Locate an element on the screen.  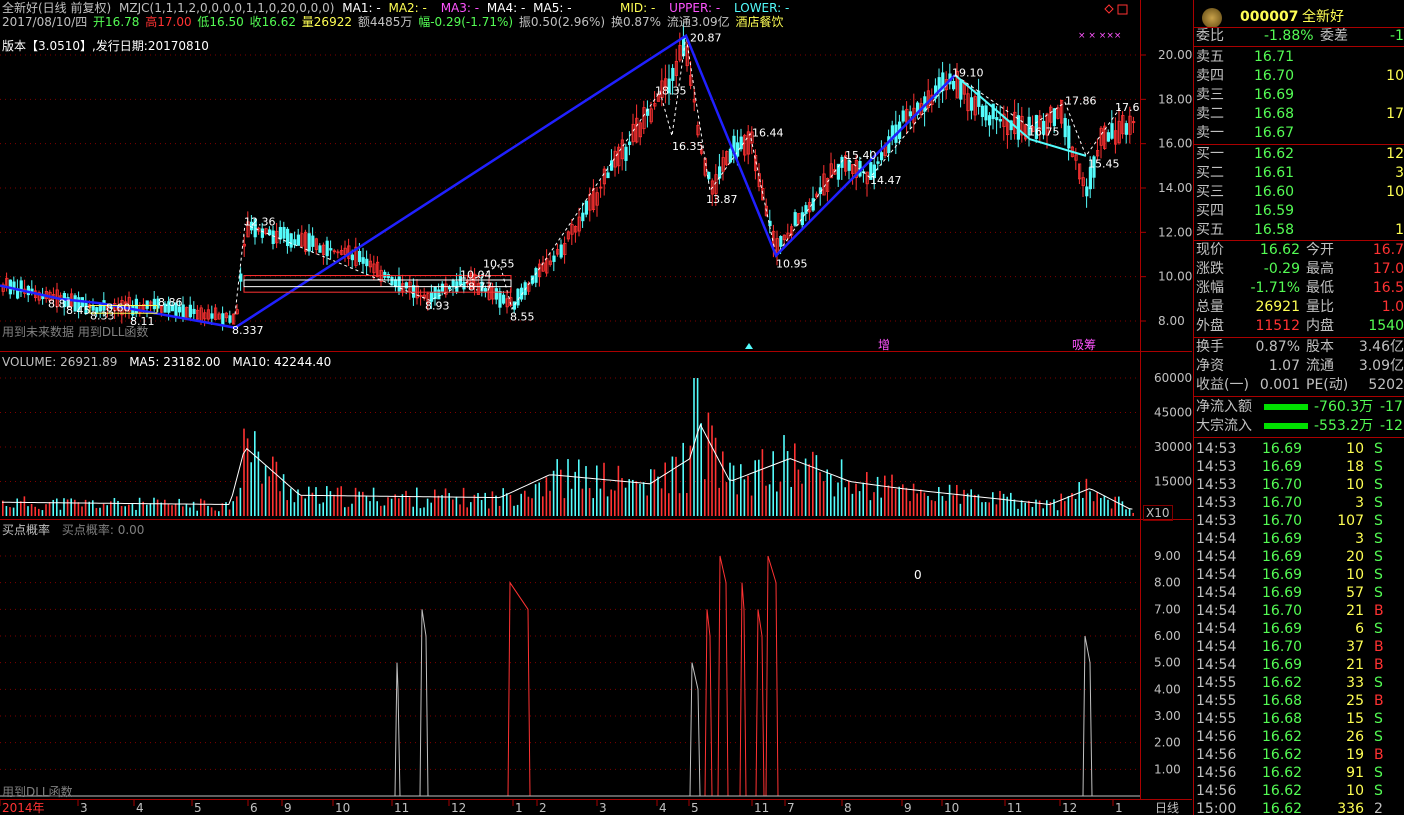
quote-turnover: 换0.87% is located at coordinates (636, 22).